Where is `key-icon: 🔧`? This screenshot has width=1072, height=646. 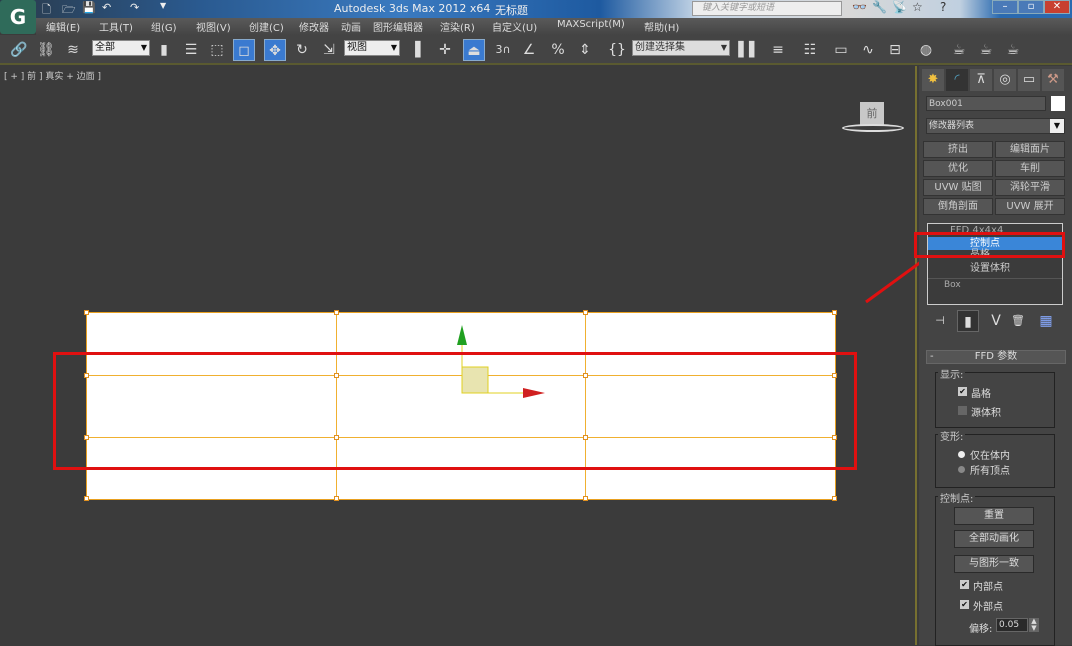
key-icon: 🔧 is located at coordinates (879, 7).